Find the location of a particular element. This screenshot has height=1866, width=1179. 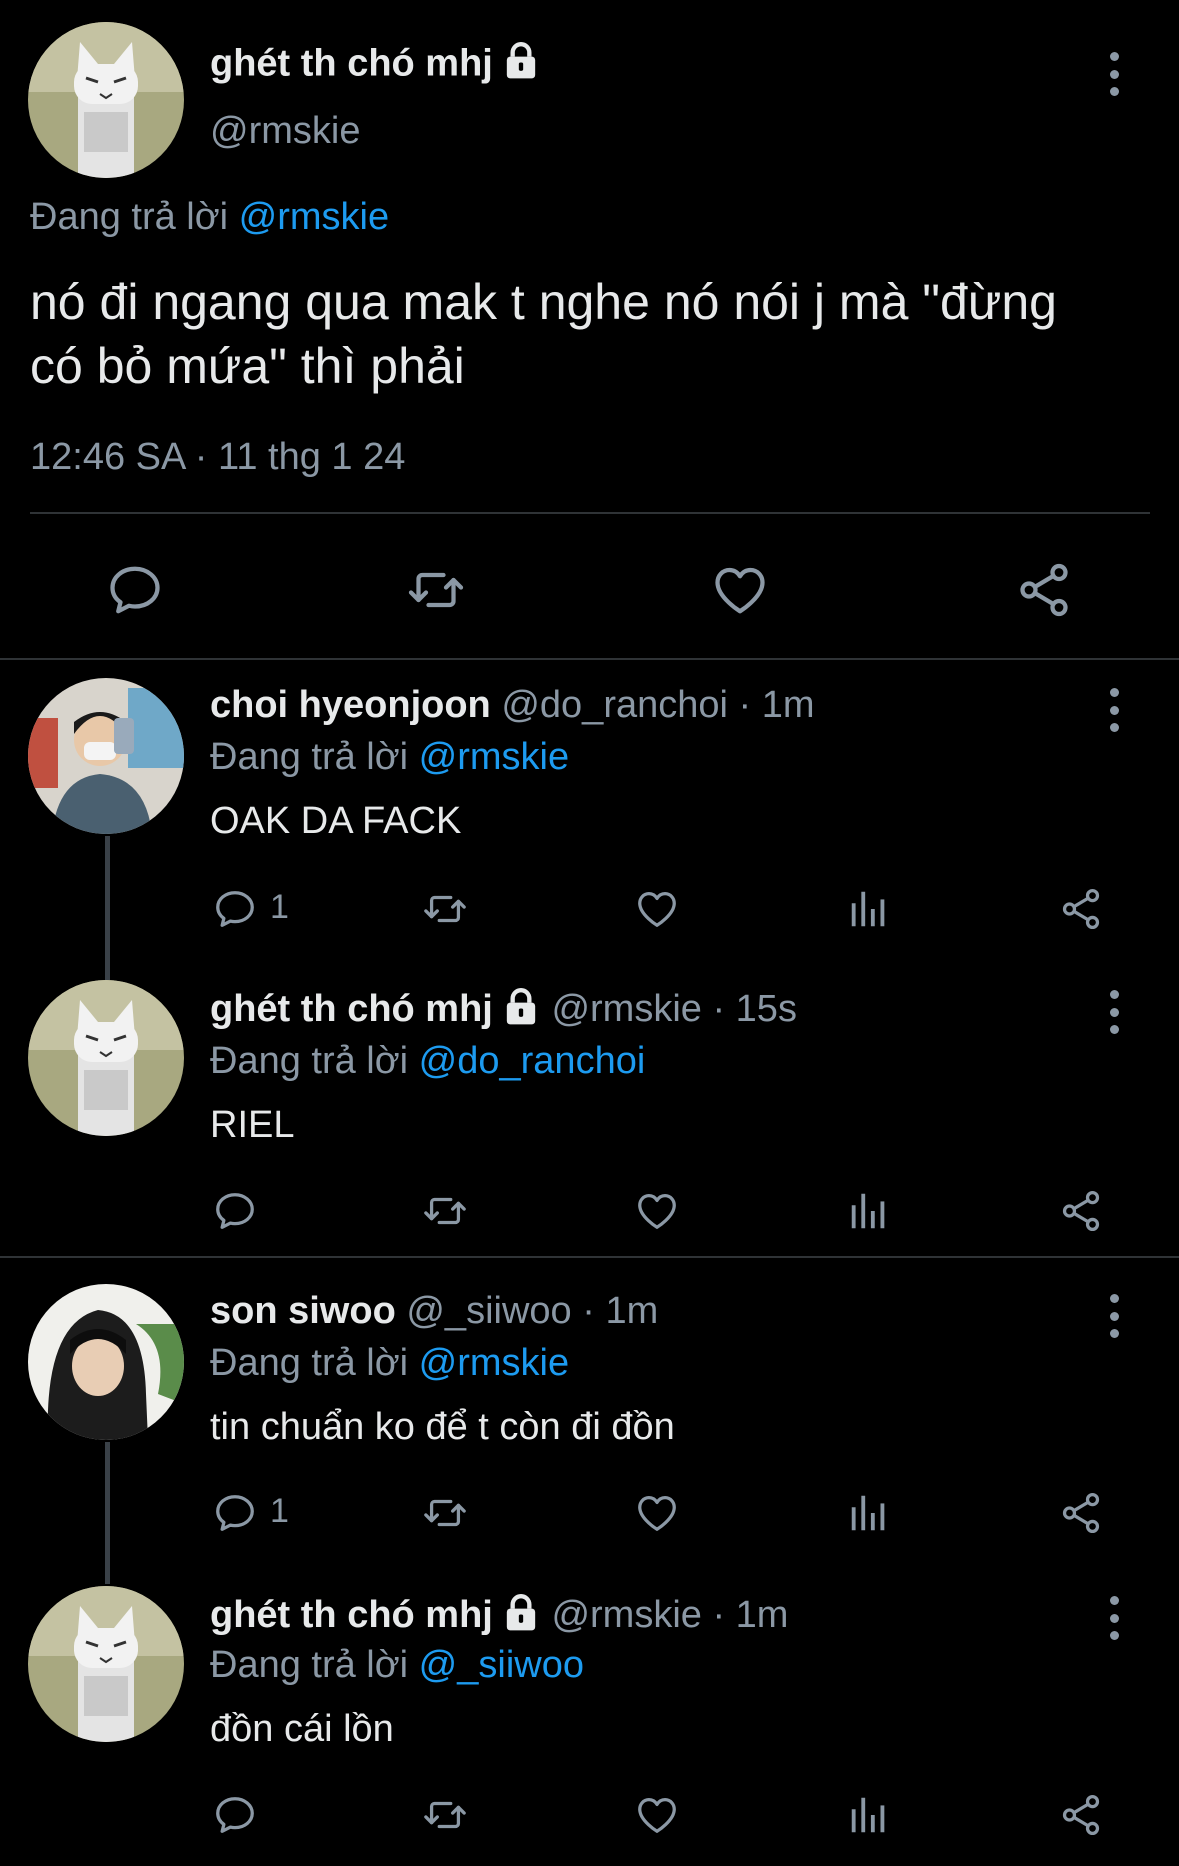

reply-text: OAK DA FACK is located at coordinates (336, 821).